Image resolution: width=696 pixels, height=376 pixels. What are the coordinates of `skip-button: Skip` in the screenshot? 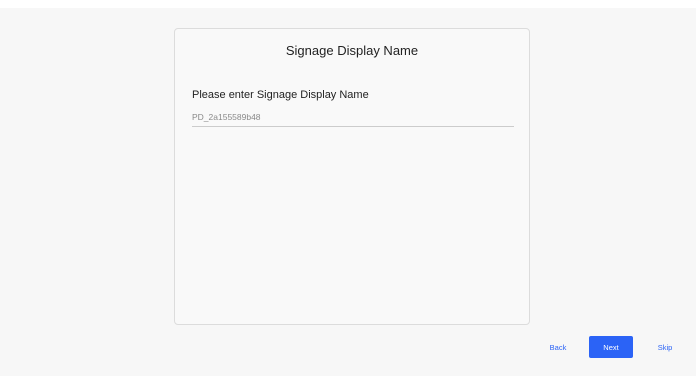 It's located at (665, 347).